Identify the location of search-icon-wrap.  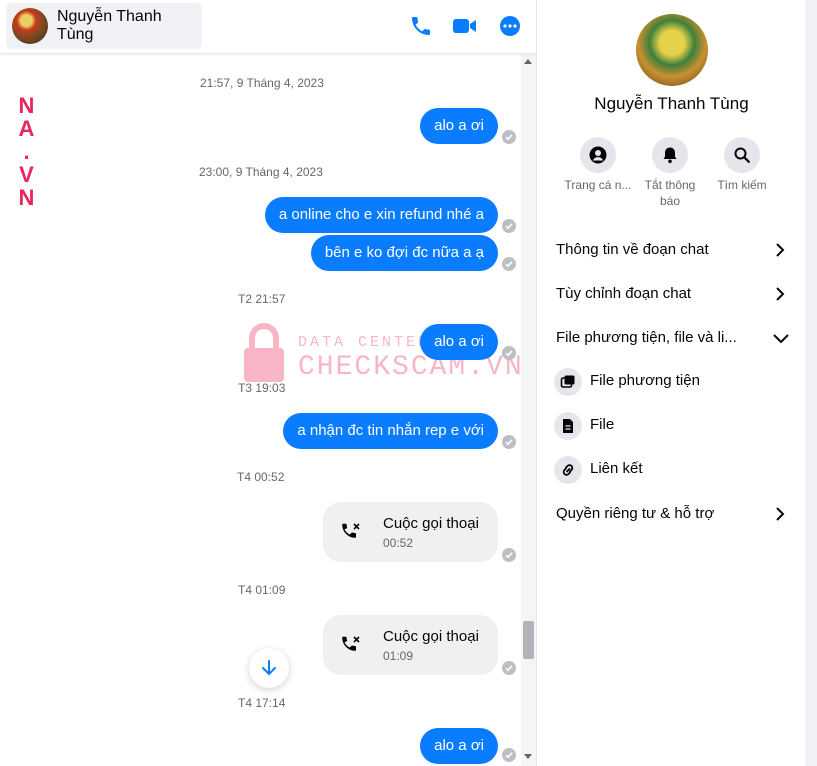
(742, 155).